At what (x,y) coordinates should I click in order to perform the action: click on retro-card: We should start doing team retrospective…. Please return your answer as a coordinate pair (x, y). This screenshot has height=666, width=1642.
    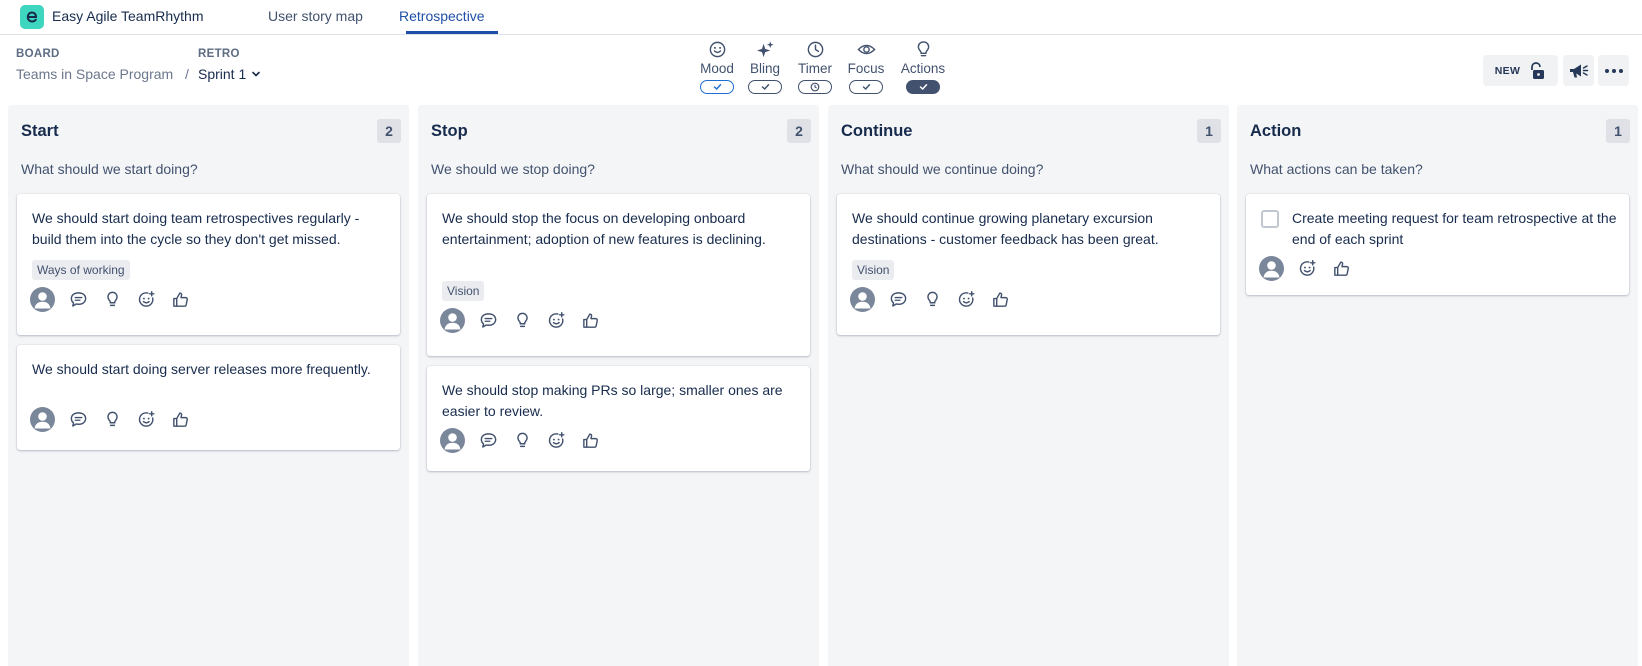
    Looking at the image, I should click on (208, 264).